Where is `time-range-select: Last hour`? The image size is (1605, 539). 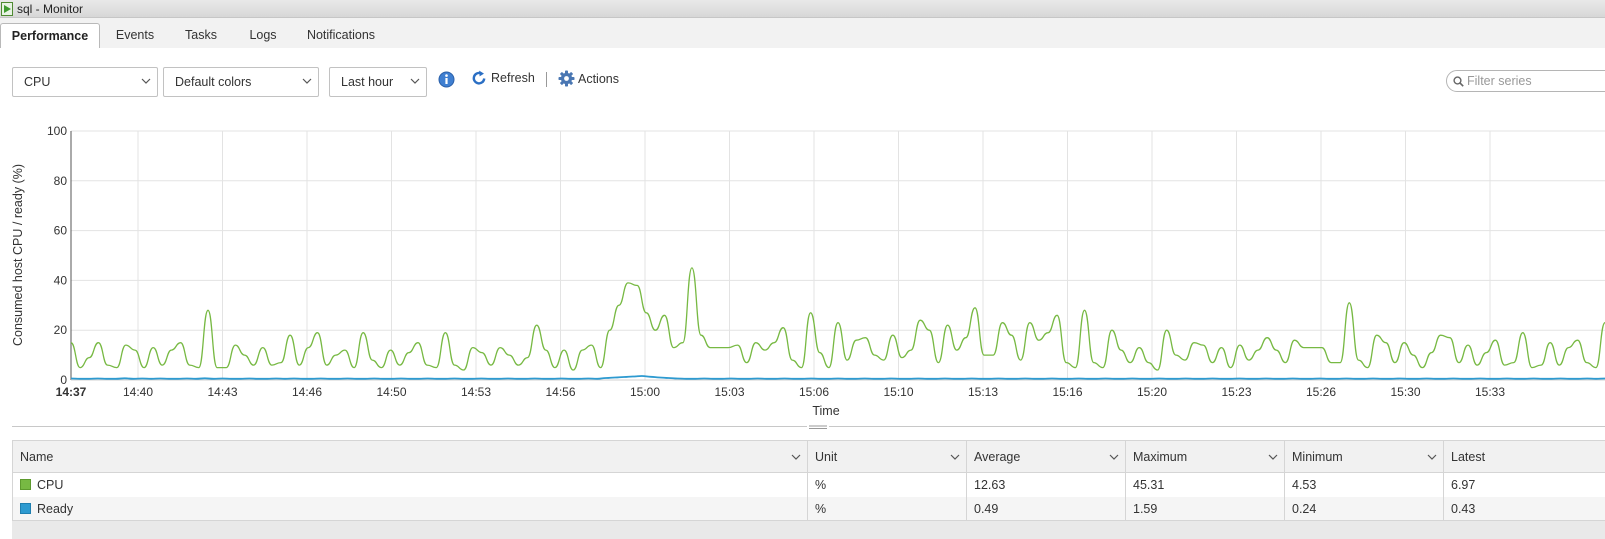
time-range-select: Last hour is located at coordinates (378, 82).